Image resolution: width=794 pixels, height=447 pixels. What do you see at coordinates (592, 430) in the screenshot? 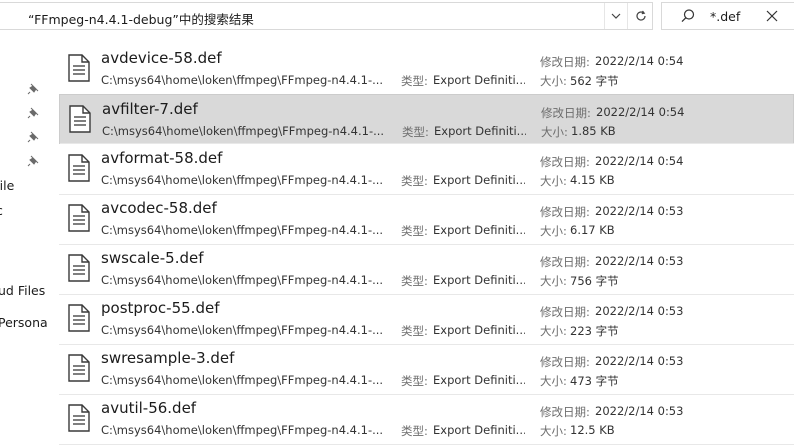
I see `file-size: 12.5 KB` at bounding box center [592, 430].